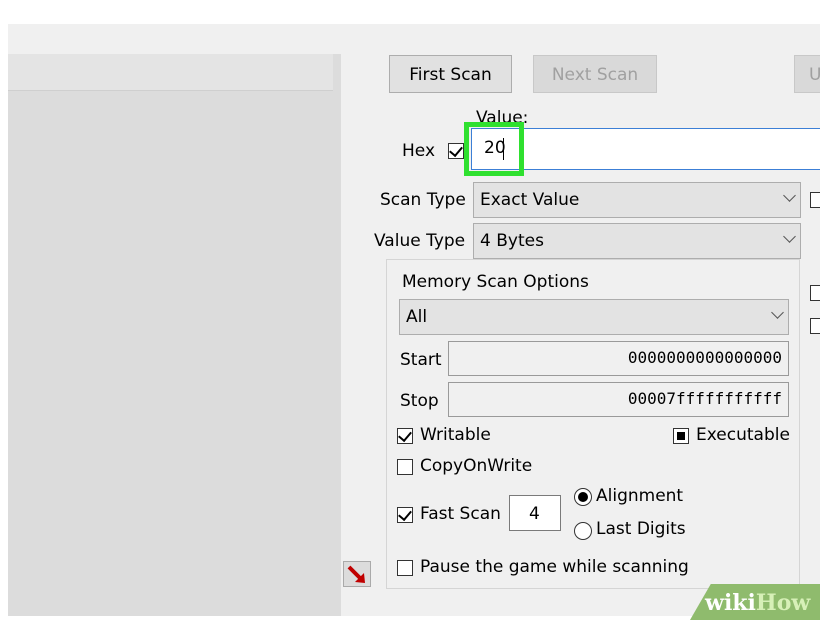 The width and height of the screenshot is (820, 620). Describe the element at coordinates (512, 241) in the screenshot. I see `value-type-value: 4 Bytes` at that location.